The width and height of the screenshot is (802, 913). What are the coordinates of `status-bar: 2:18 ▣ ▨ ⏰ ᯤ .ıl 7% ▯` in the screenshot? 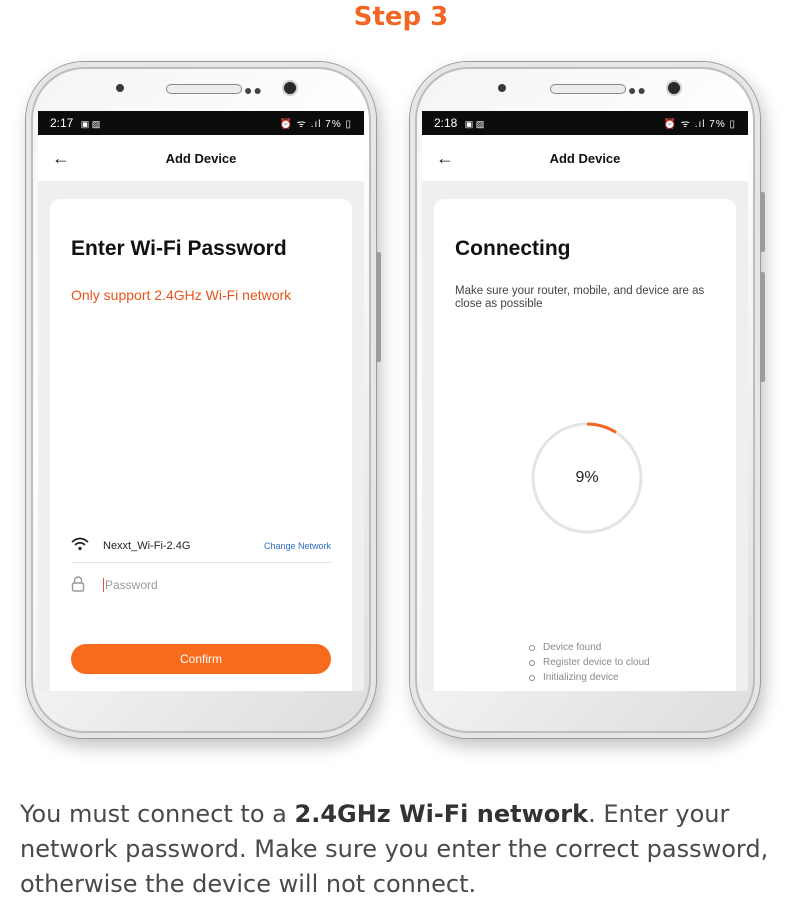 It's located at (585, 123).